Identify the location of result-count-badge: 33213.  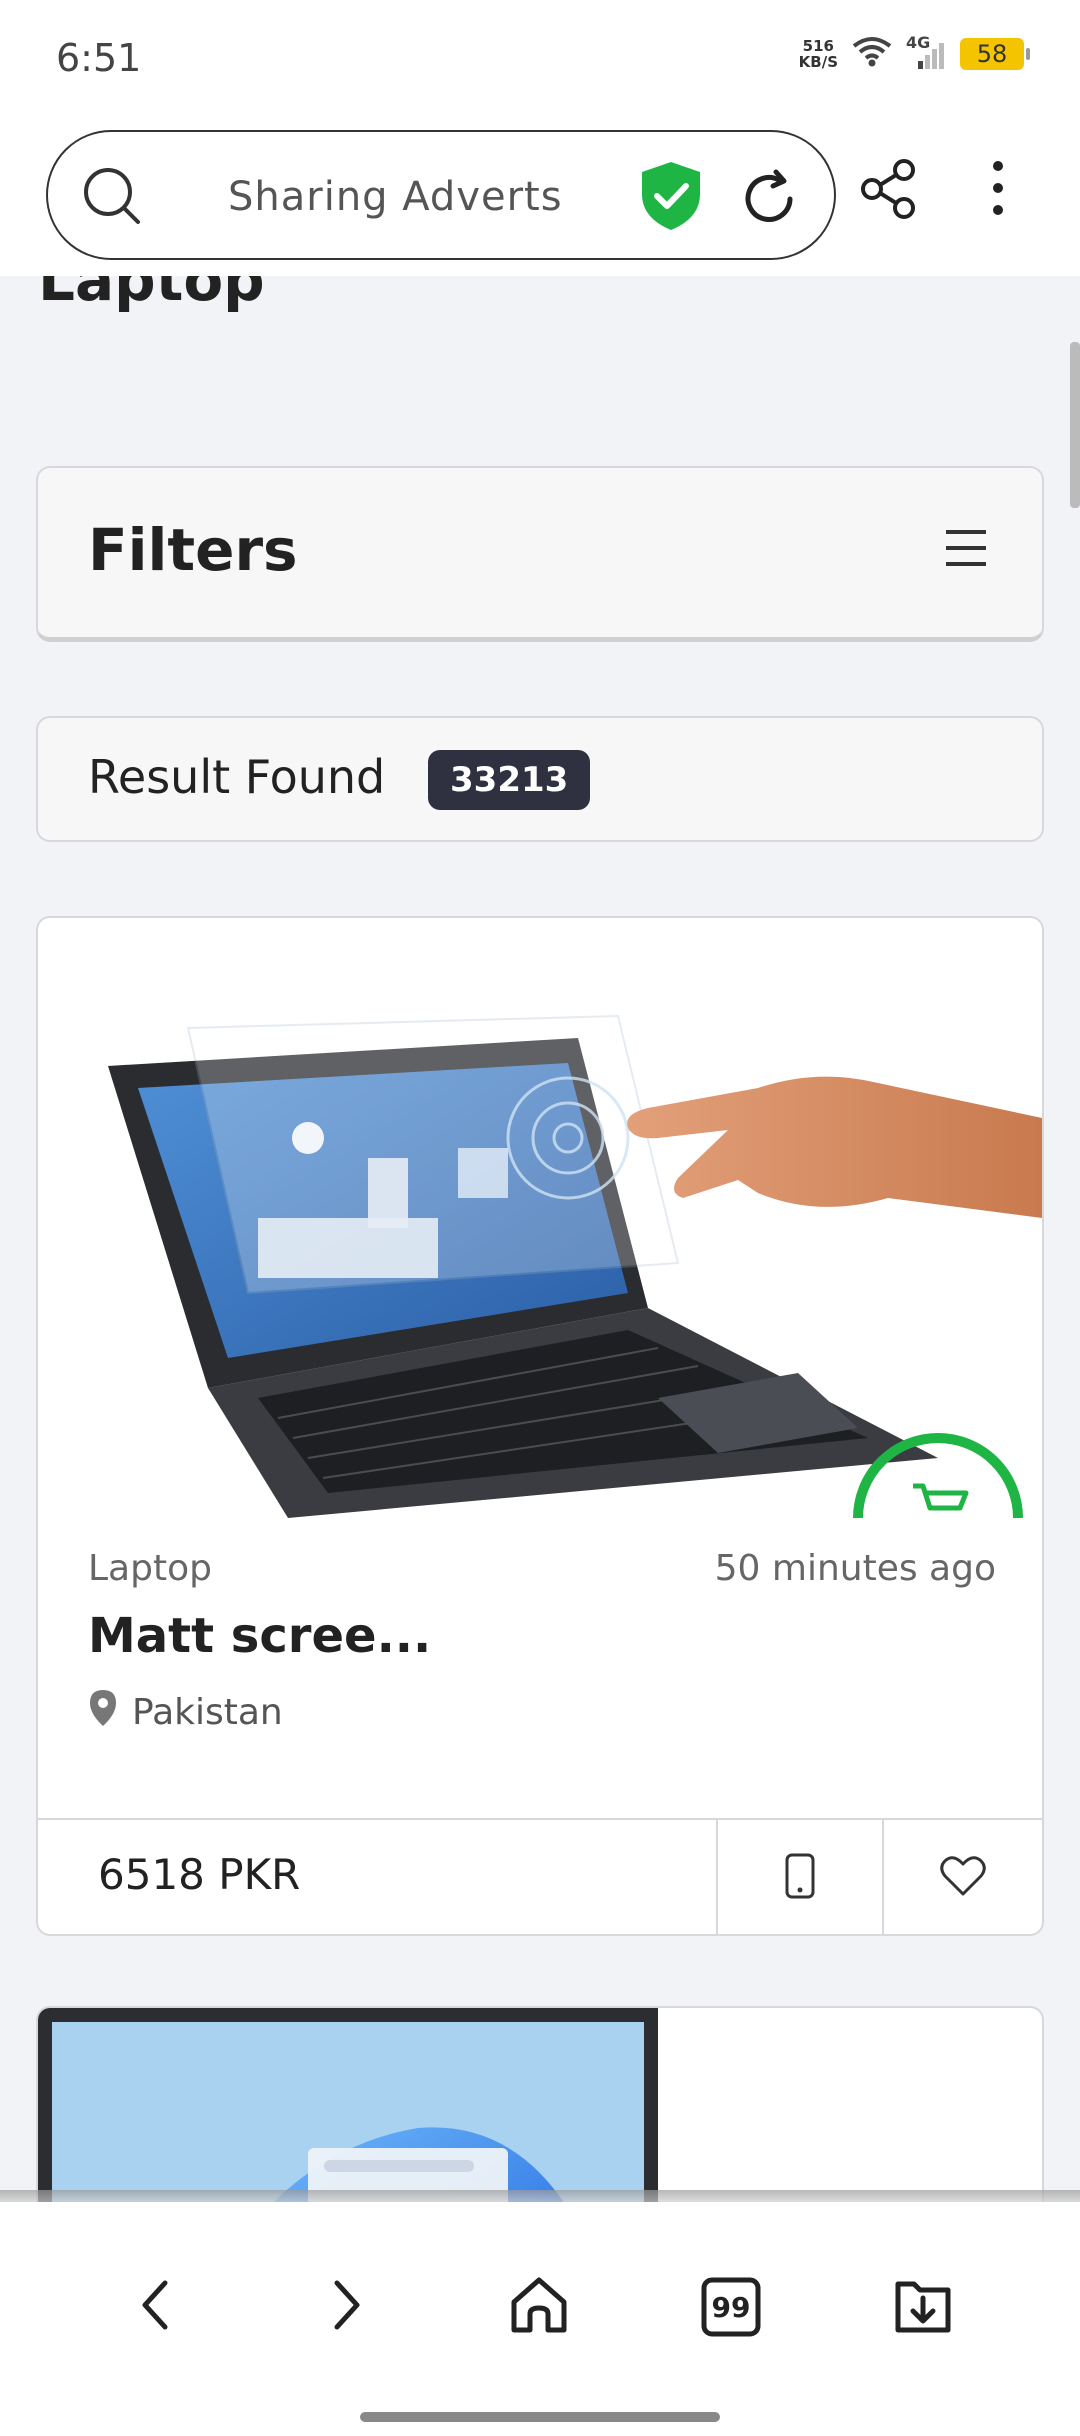
(509, 780).